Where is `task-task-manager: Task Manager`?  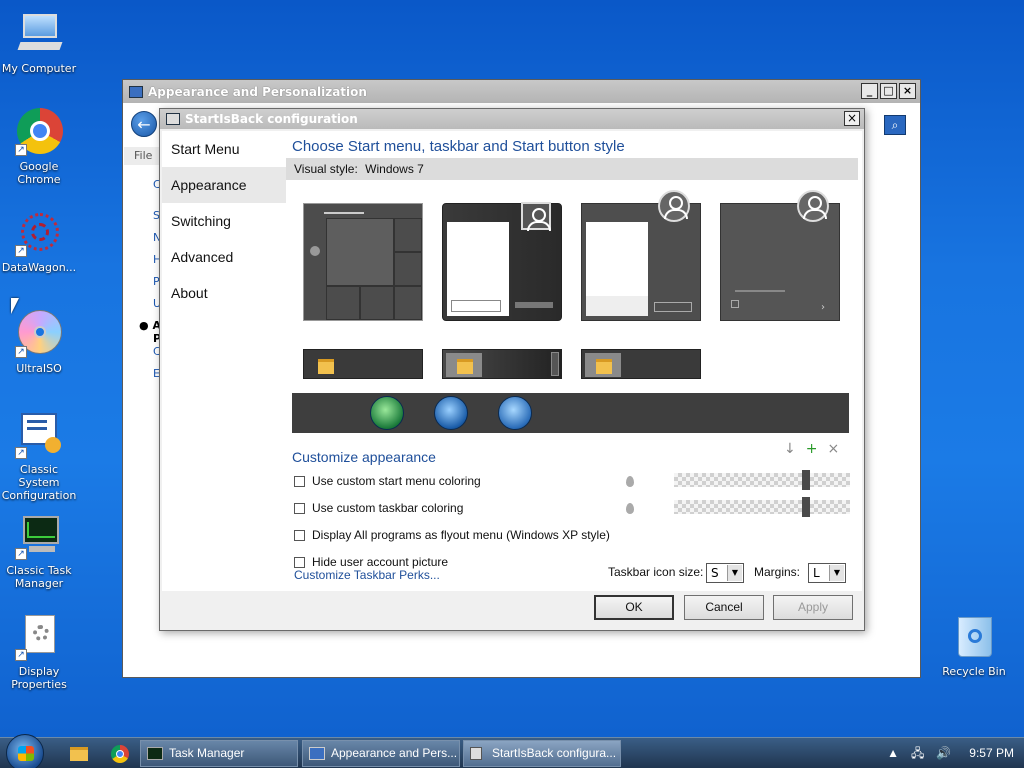
task-task-manager: Task Manager is located at coordinates (219, 753).